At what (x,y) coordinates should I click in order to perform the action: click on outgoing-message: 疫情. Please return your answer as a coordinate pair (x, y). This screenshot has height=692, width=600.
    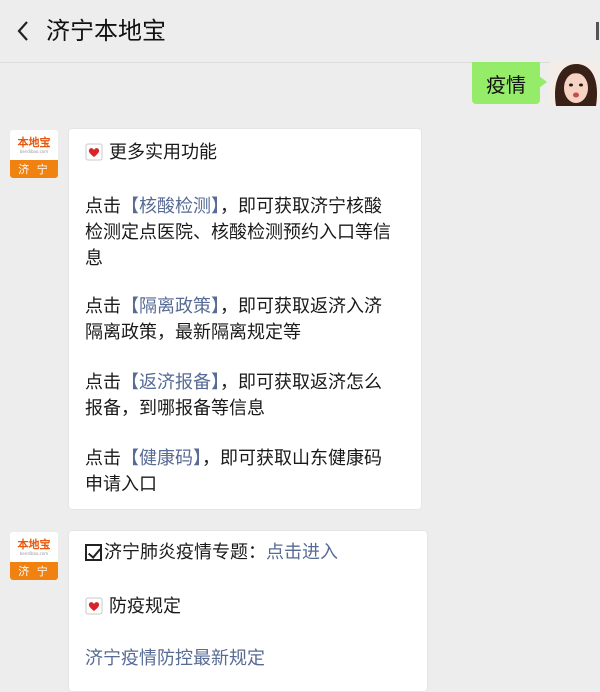
    Looking at the image, I should click on (509, 83).